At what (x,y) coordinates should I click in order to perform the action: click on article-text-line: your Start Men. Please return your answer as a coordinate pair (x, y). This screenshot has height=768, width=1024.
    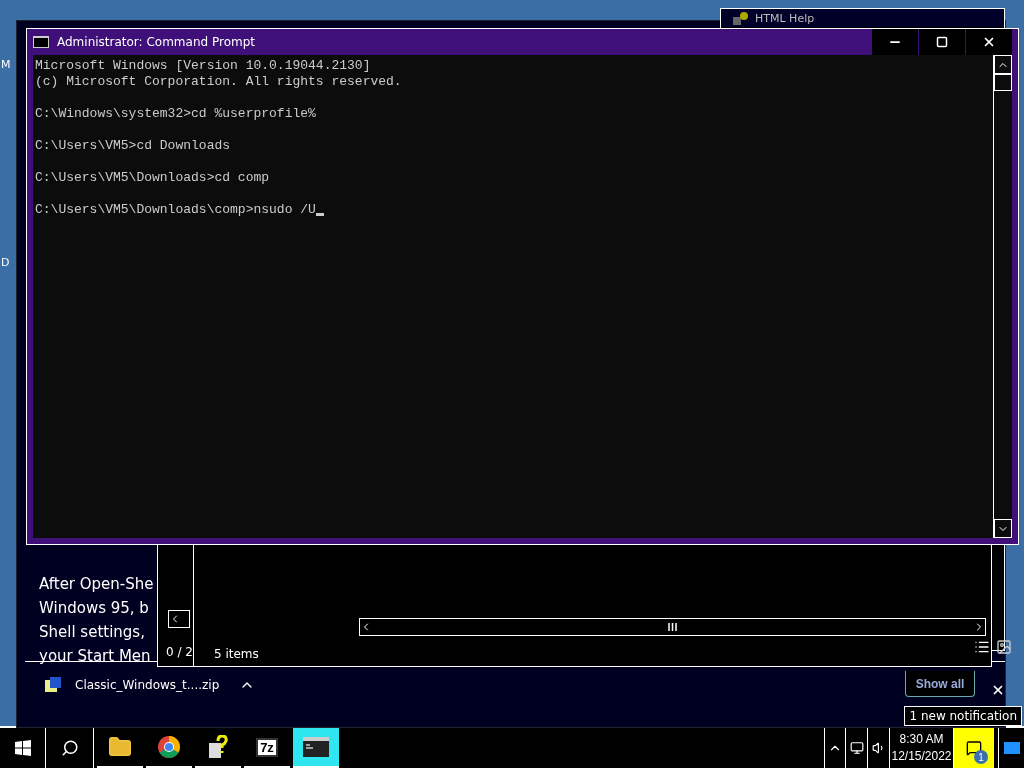
    Looking at the image, I should click on (95, 656).